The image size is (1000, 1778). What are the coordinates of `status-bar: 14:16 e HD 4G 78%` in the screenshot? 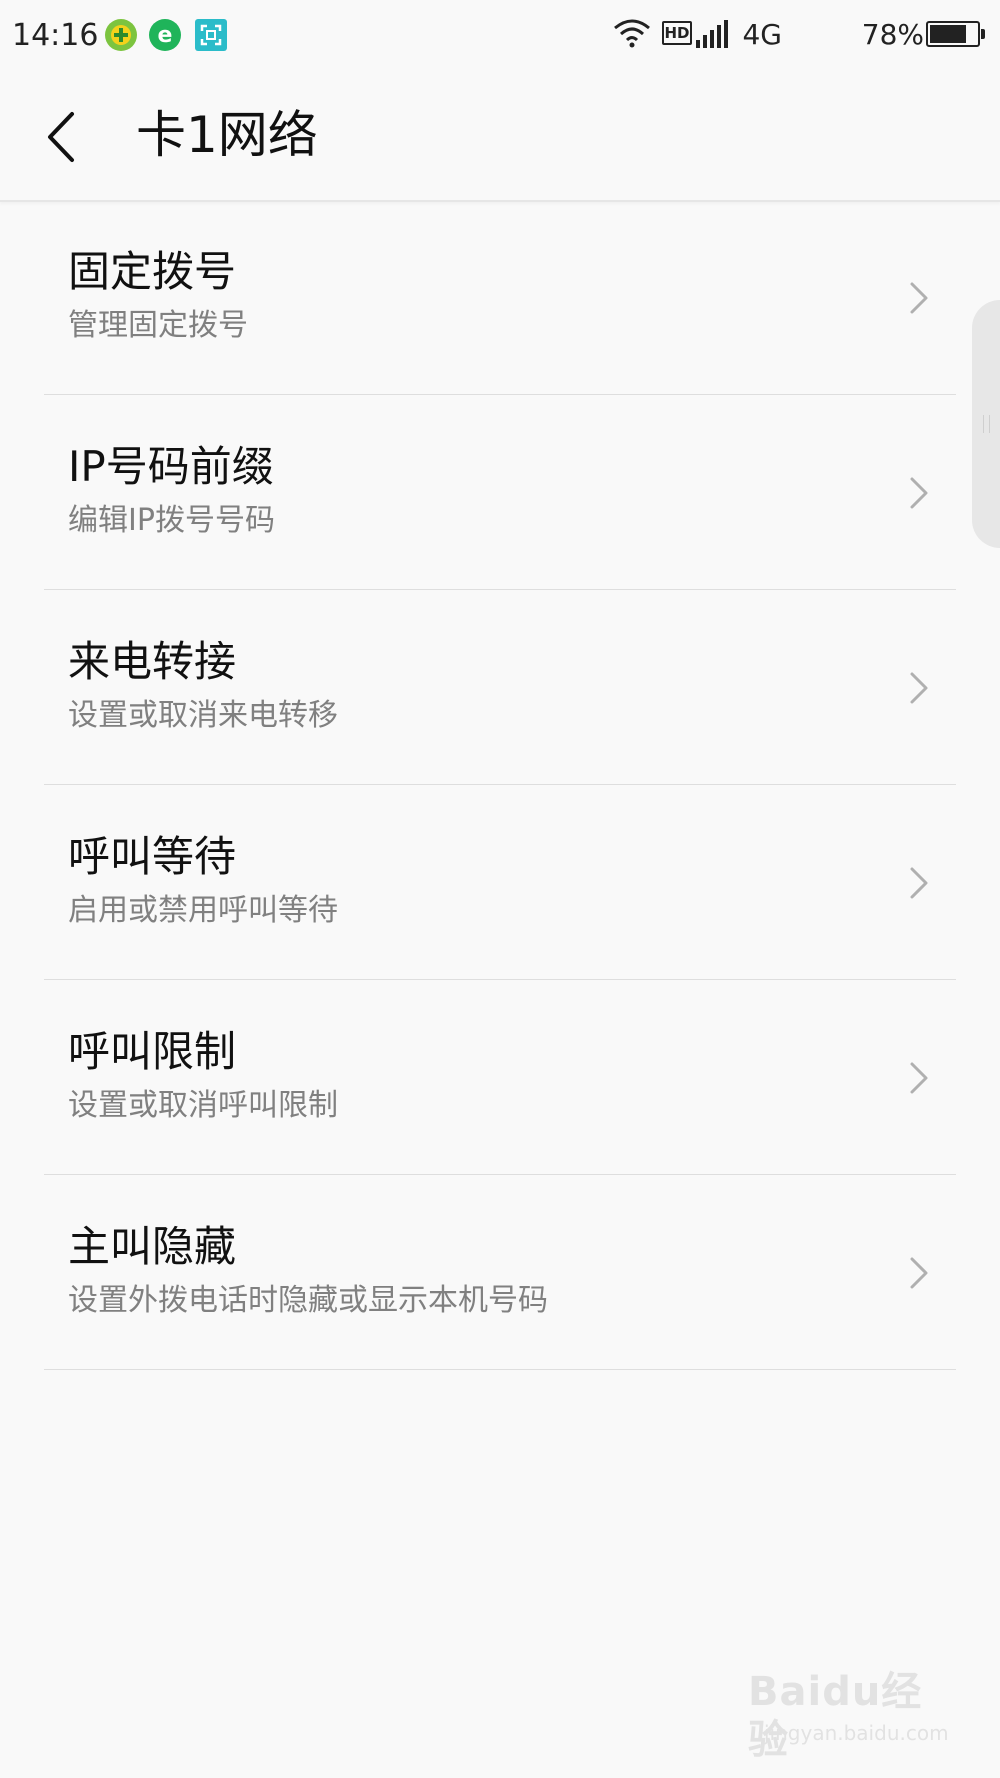 It's located at (500, 36).